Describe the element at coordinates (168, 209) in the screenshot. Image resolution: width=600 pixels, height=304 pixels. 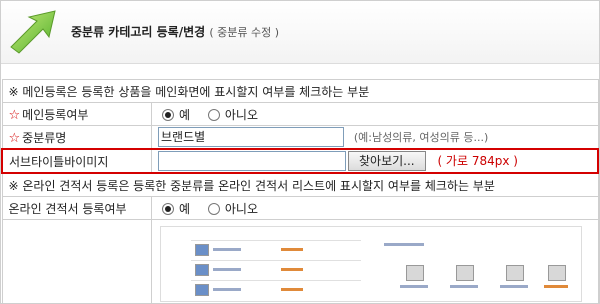
I see `radio-online-yes` at that location.